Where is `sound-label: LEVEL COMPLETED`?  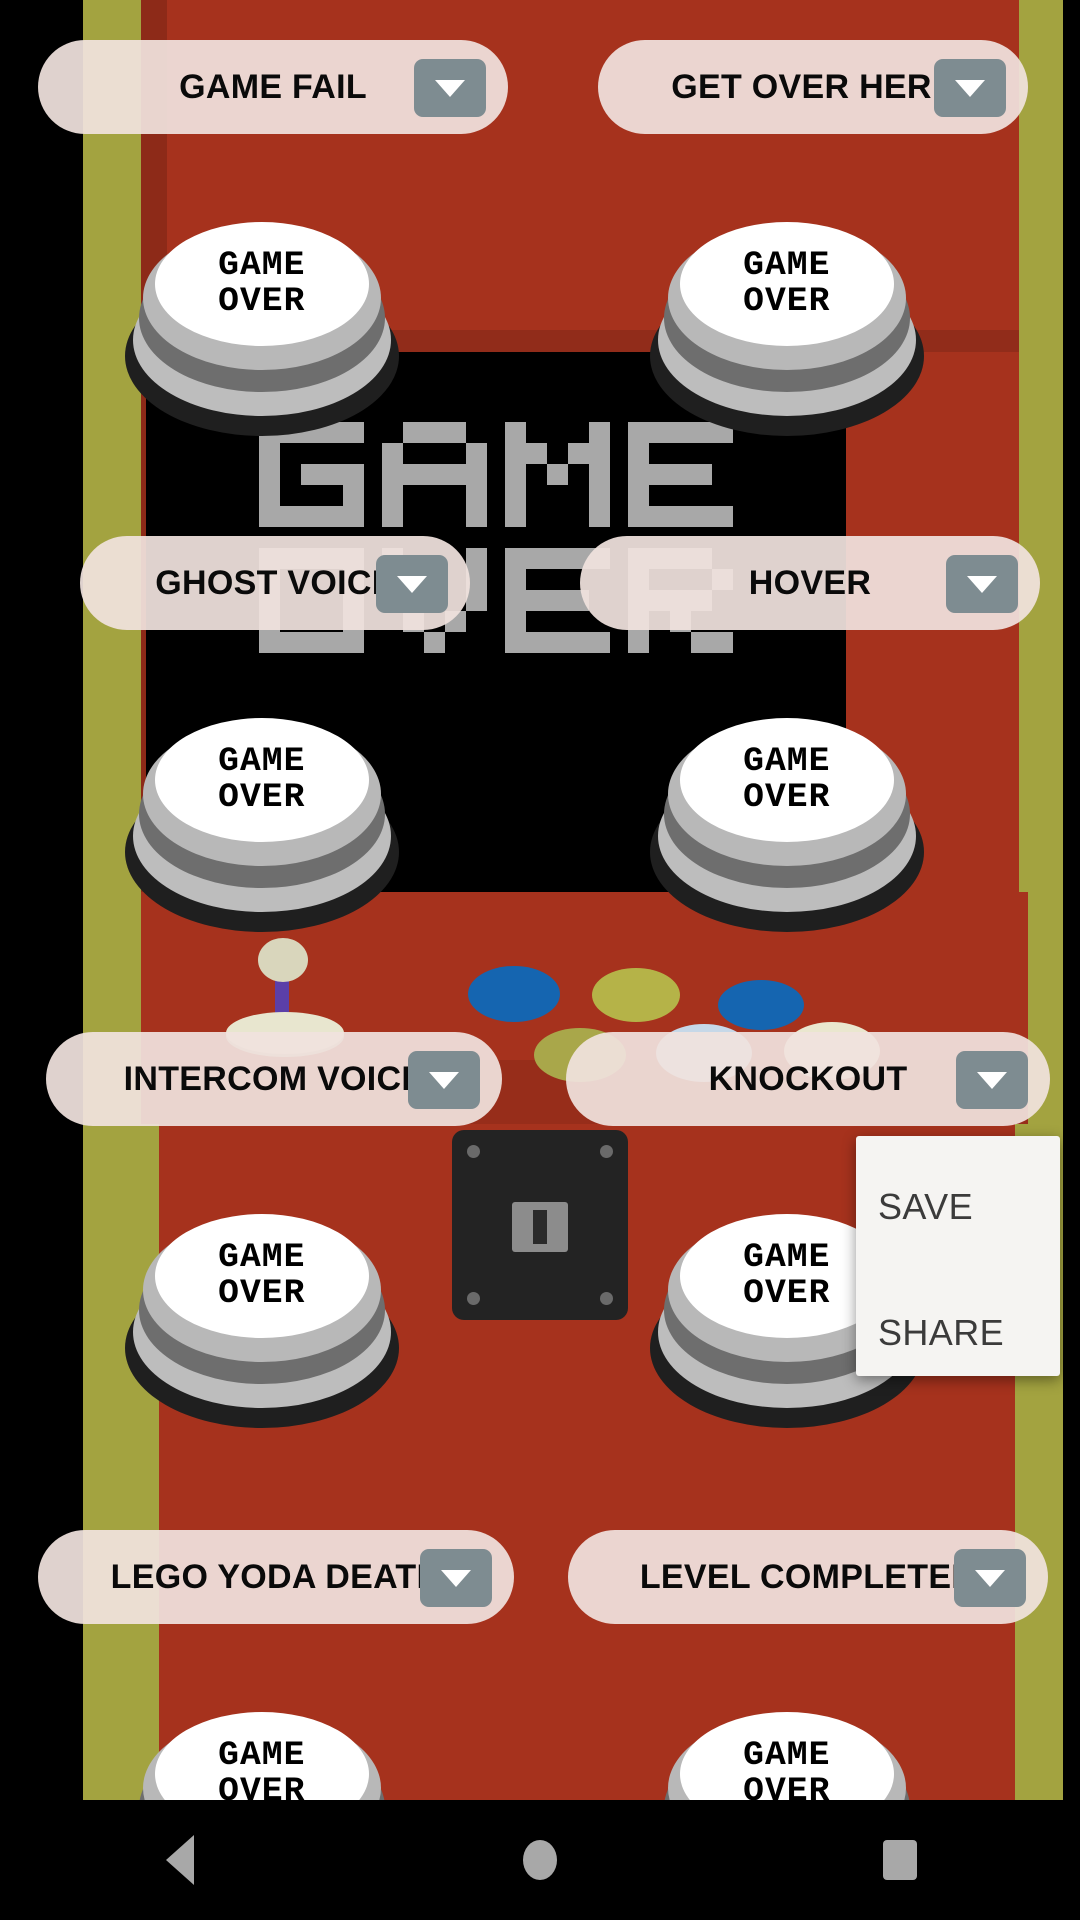
sound-label: LEVEL COMPLETED is located at coordinates (808, 1576).